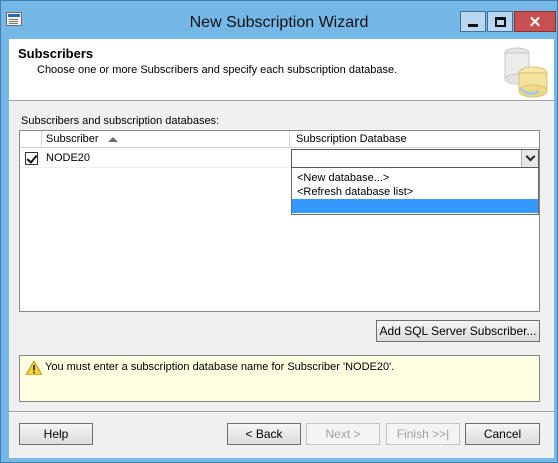  Describe the element at coordinates (72, 139) in the screenshot. I see `column-header-subscriber-label: Subscriber` at that location.